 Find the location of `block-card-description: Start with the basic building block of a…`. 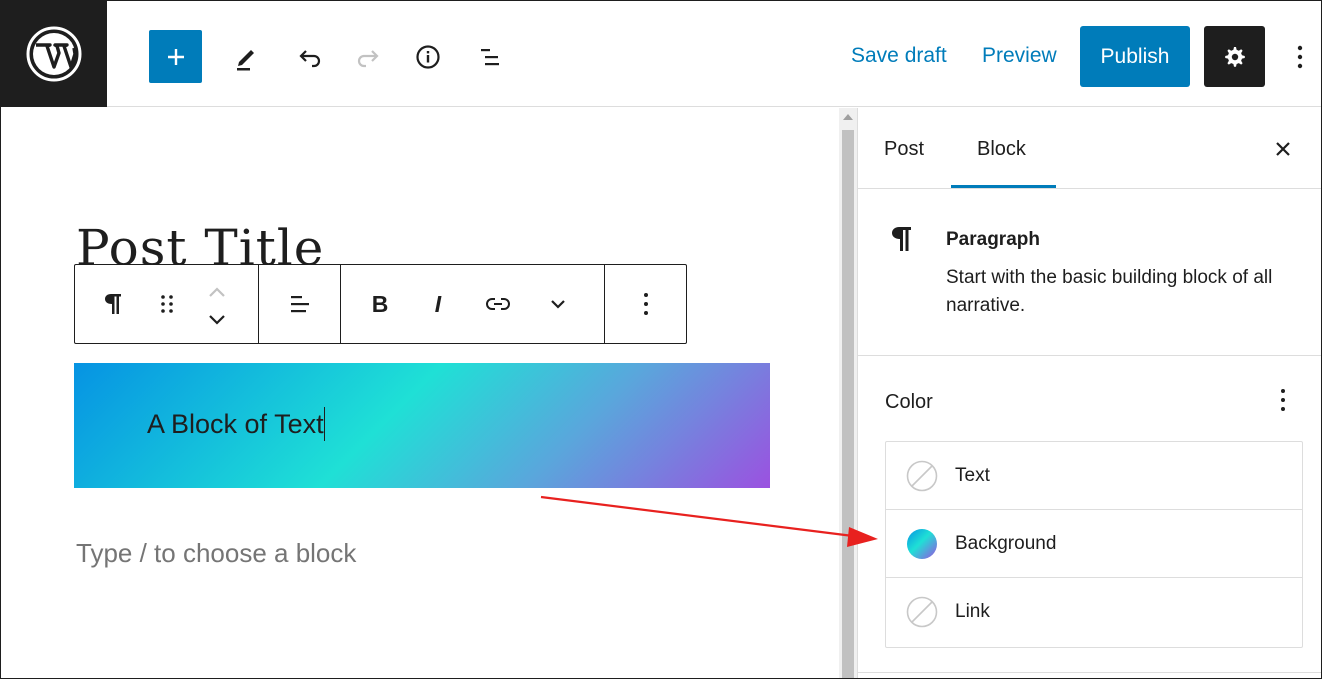

block-card-description: Start with the basic building block of a… is located at coordinates (1109, 291).